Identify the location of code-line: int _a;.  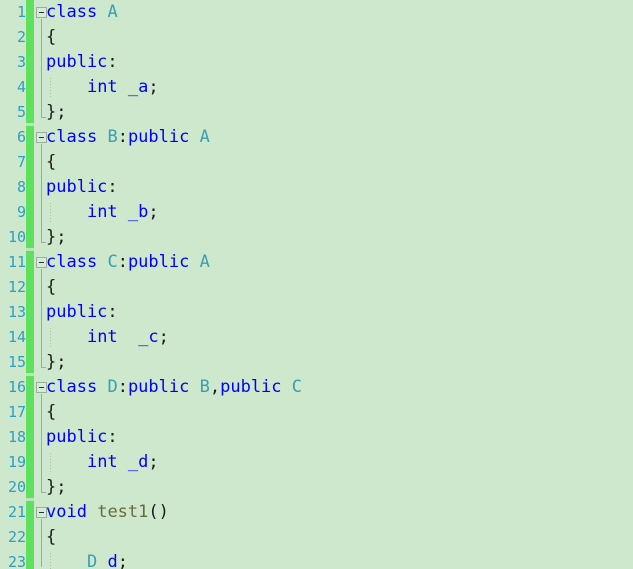
(102, 87).